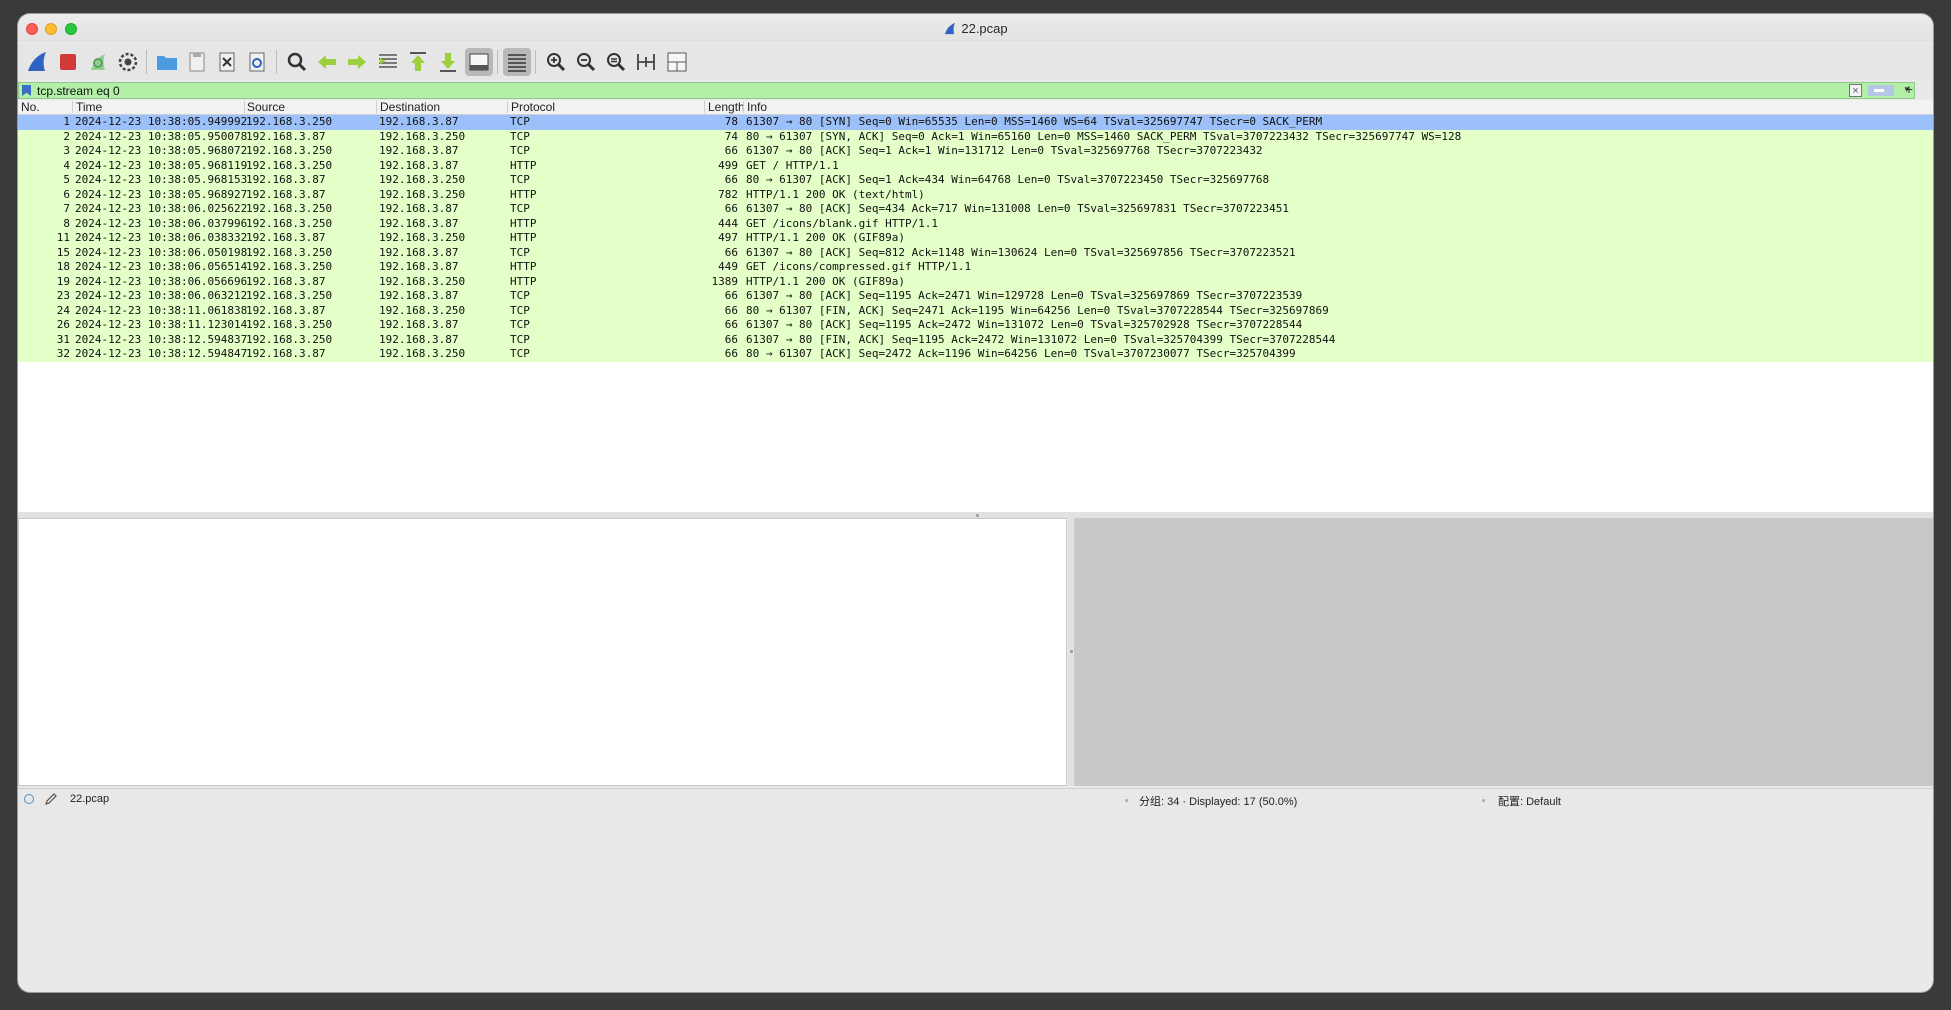 This screenshot has width=1951, height=1010. I want to click on go-last-packet-icon, so click(448, 62).